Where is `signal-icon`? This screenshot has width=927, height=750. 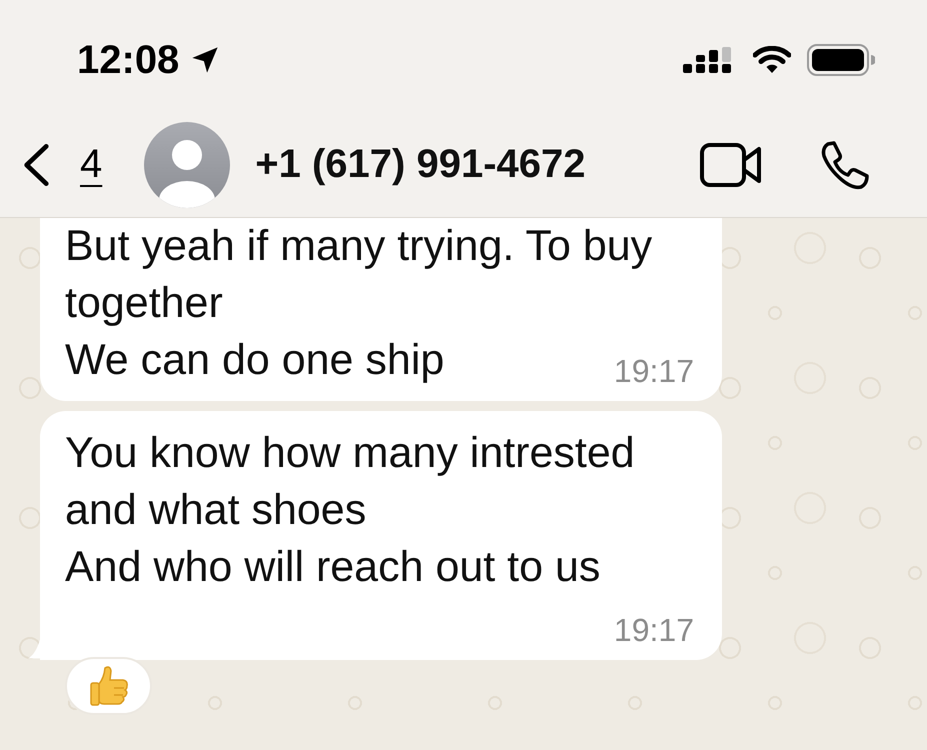
signal-icon is located at coordinates (708, 60).